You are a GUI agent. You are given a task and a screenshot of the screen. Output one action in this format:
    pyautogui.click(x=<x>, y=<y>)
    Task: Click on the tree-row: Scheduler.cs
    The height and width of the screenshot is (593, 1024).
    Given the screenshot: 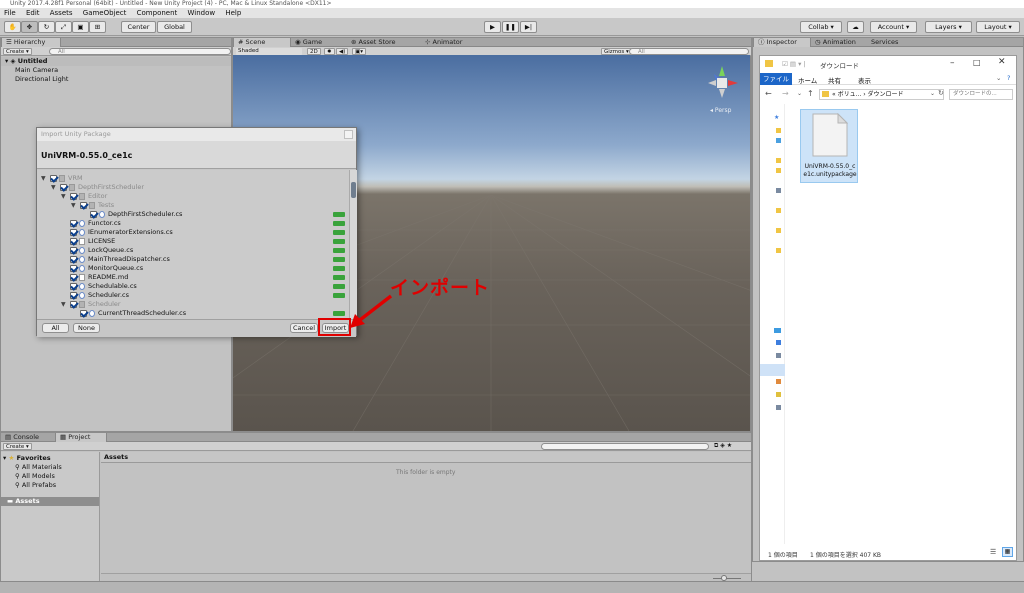 What is the action you would take?
    pyautogui.click(x=192, y=295)
    